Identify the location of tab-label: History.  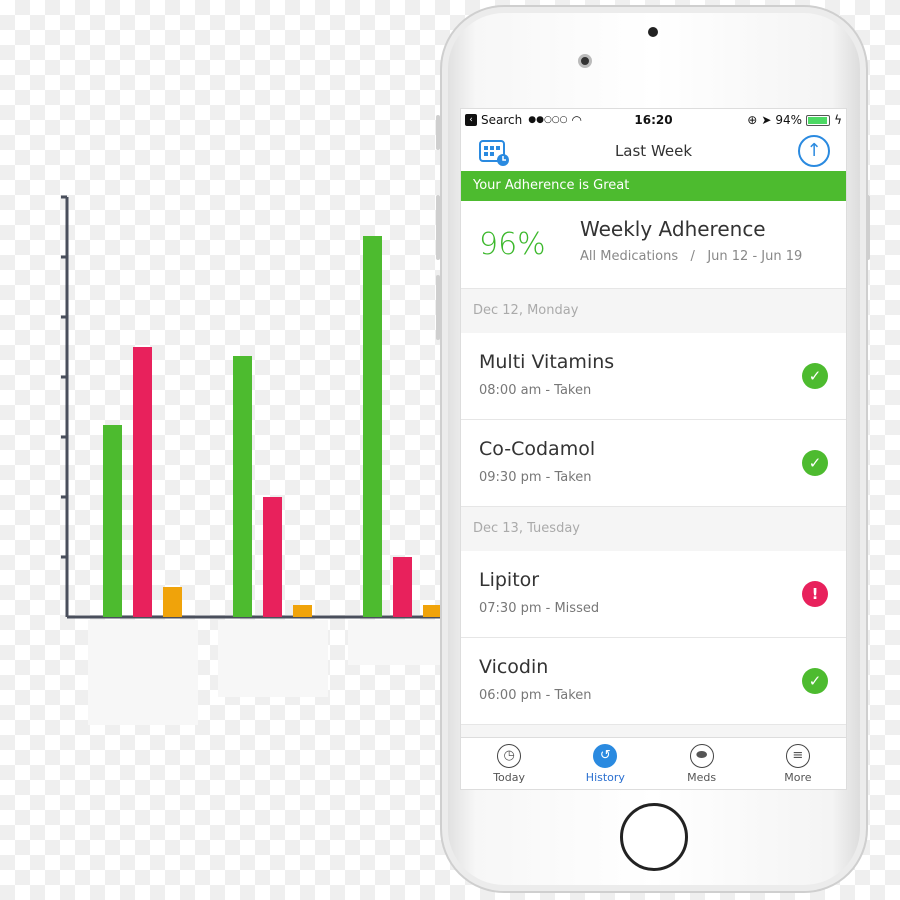
(605, 777).